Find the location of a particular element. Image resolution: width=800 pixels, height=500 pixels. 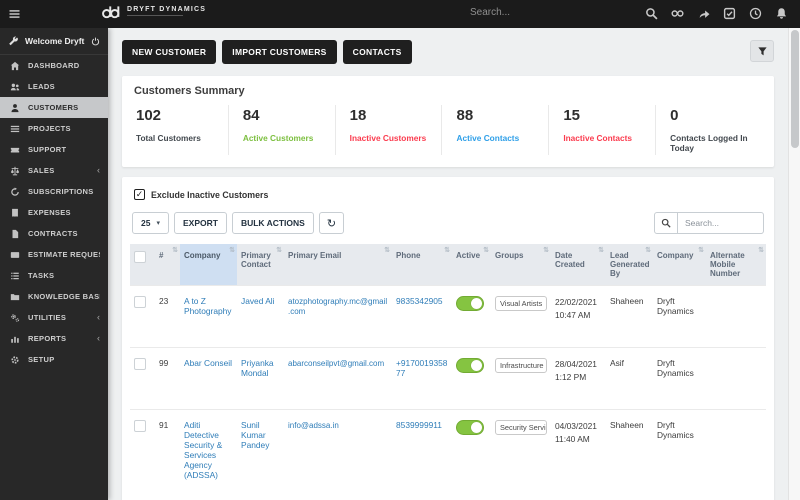

lead-generated-by-cell: Shaheen is located at coordinates (629, 454).